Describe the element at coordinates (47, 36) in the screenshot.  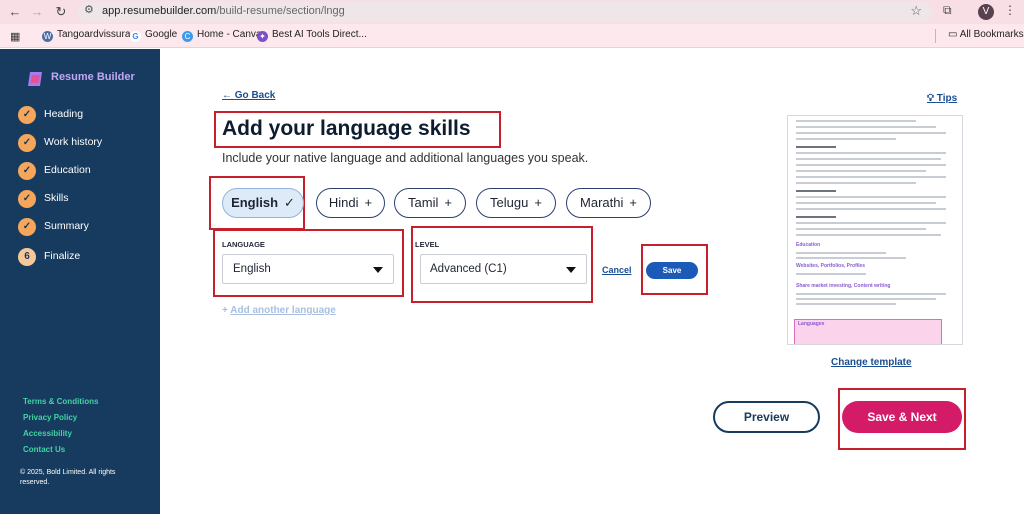
I see `wordpress-icon: W` at that location.